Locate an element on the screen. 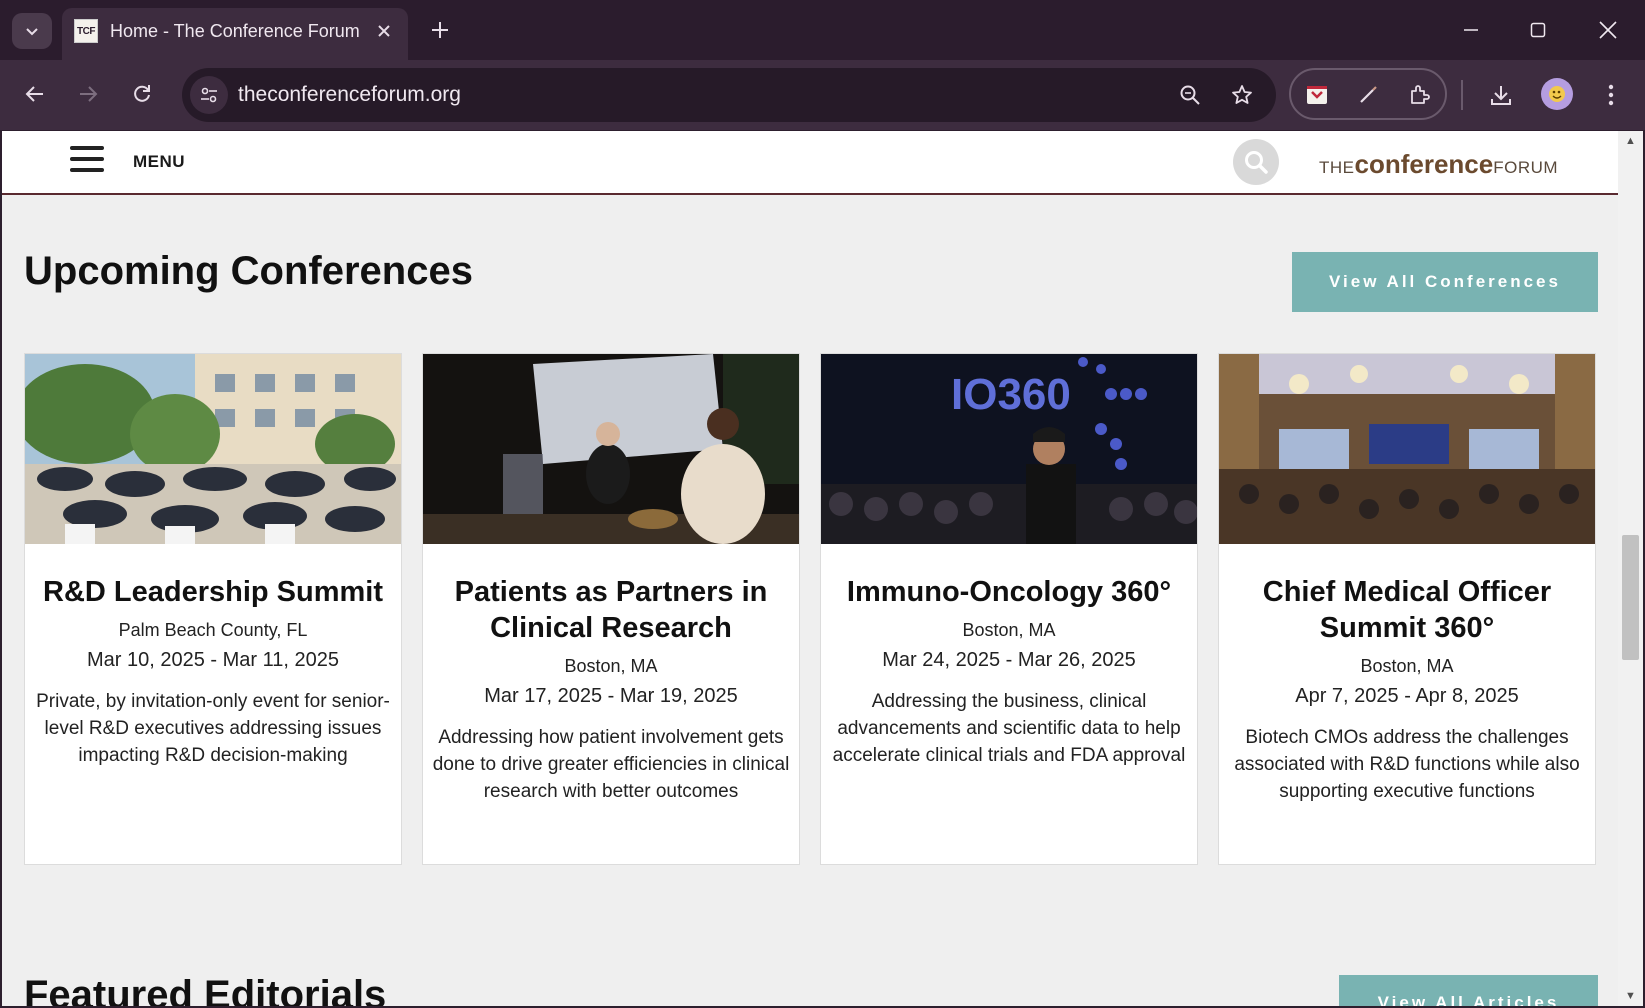 This screenshot has height=1008, width=1645. search-icon is located at coordinates (1256, 162).